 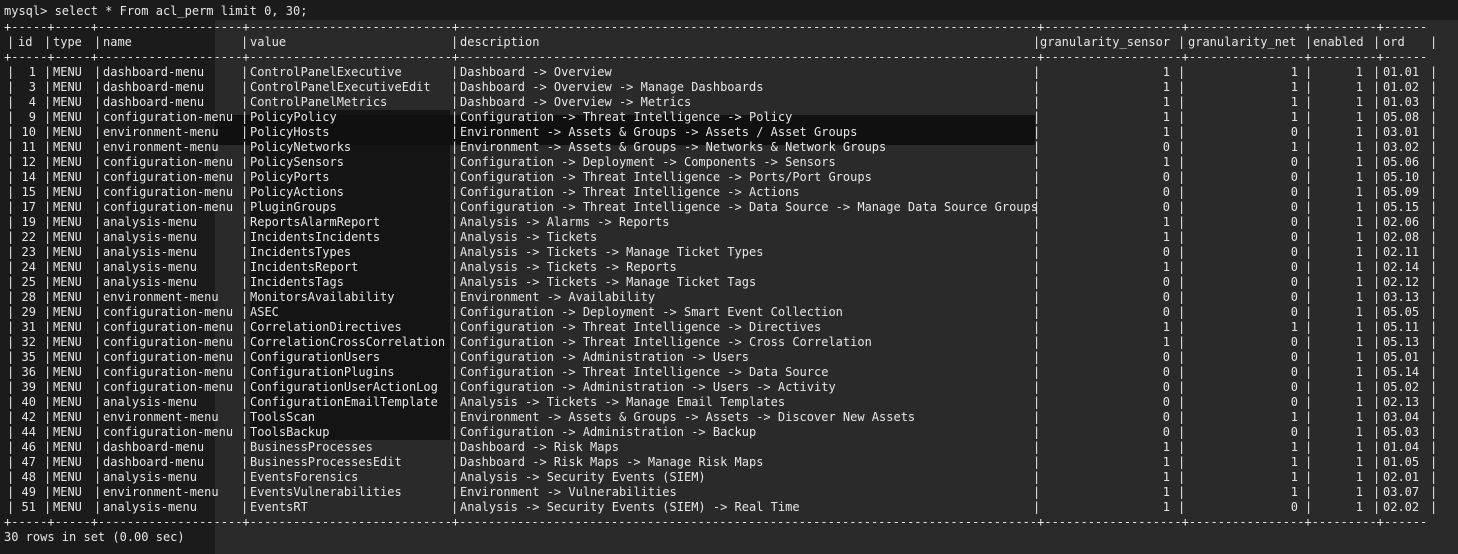 I want to click on table-cell: 05.10, so click(x=1401, y=177).